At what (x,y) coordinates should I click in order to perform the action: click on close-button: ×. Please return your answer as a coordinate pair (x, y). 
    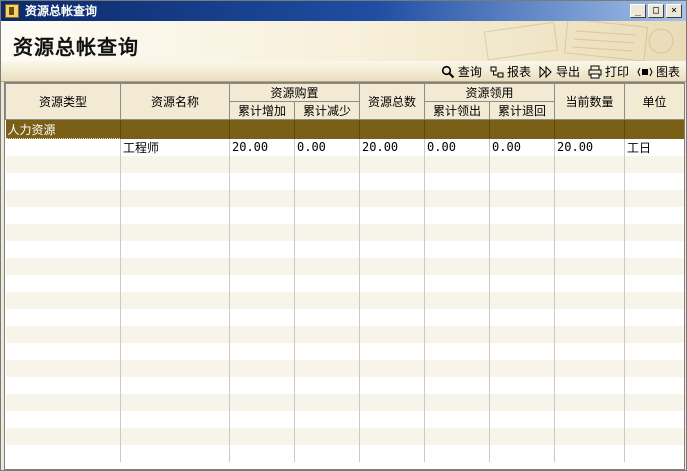
    Looking at the image, I should click on (674, 11).